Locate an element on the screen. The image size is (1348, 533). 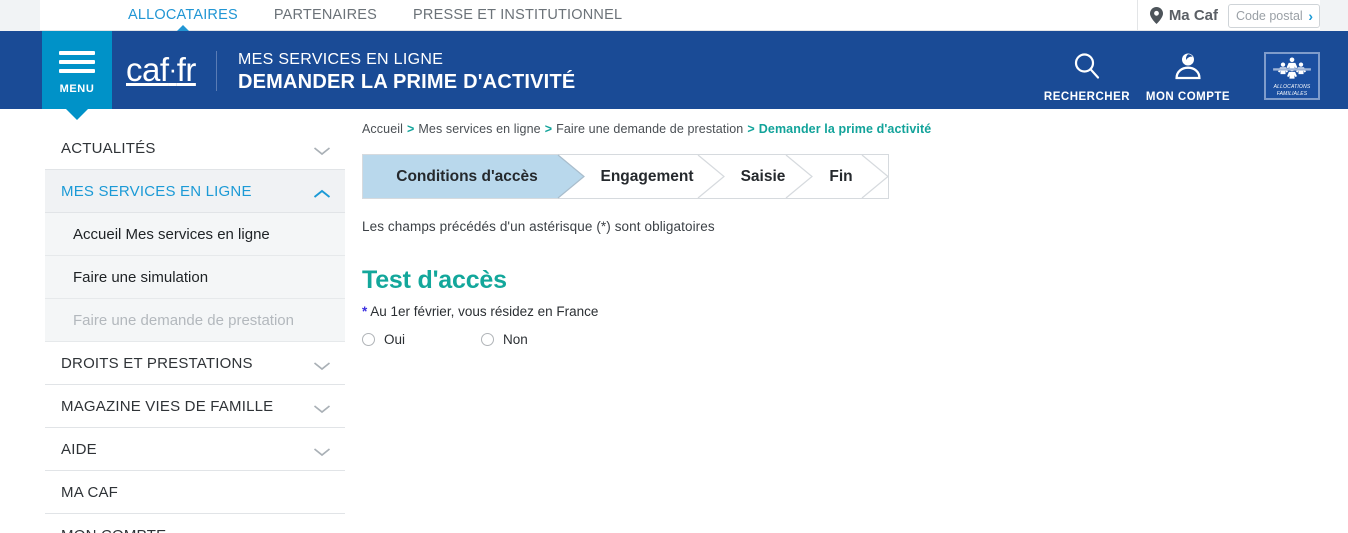
search-button: RECHERCHER is located at coordinates (1087, 77).